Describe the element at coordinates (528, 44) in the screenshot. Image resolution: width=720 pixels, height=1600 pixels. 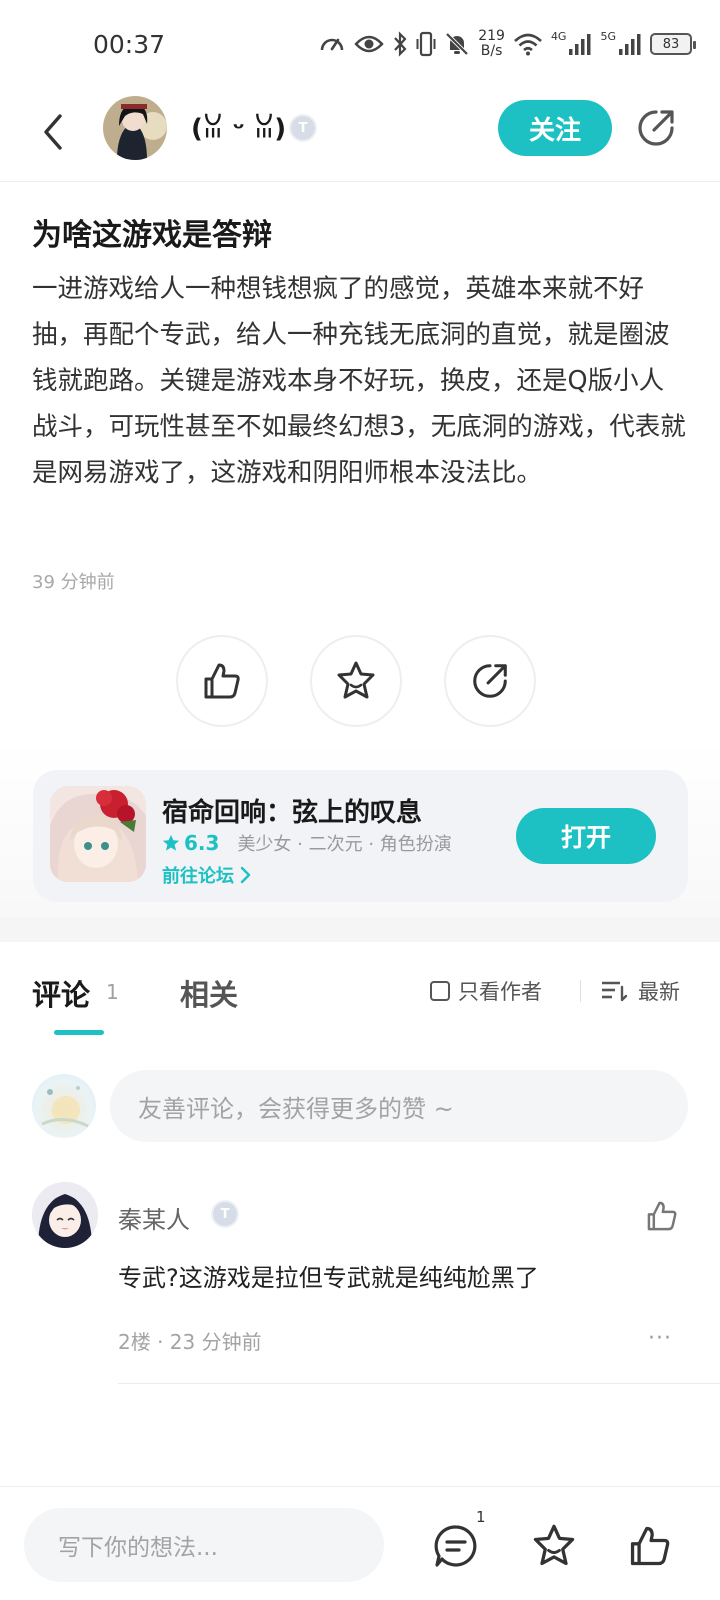
I see `wifi-icon` at that location.